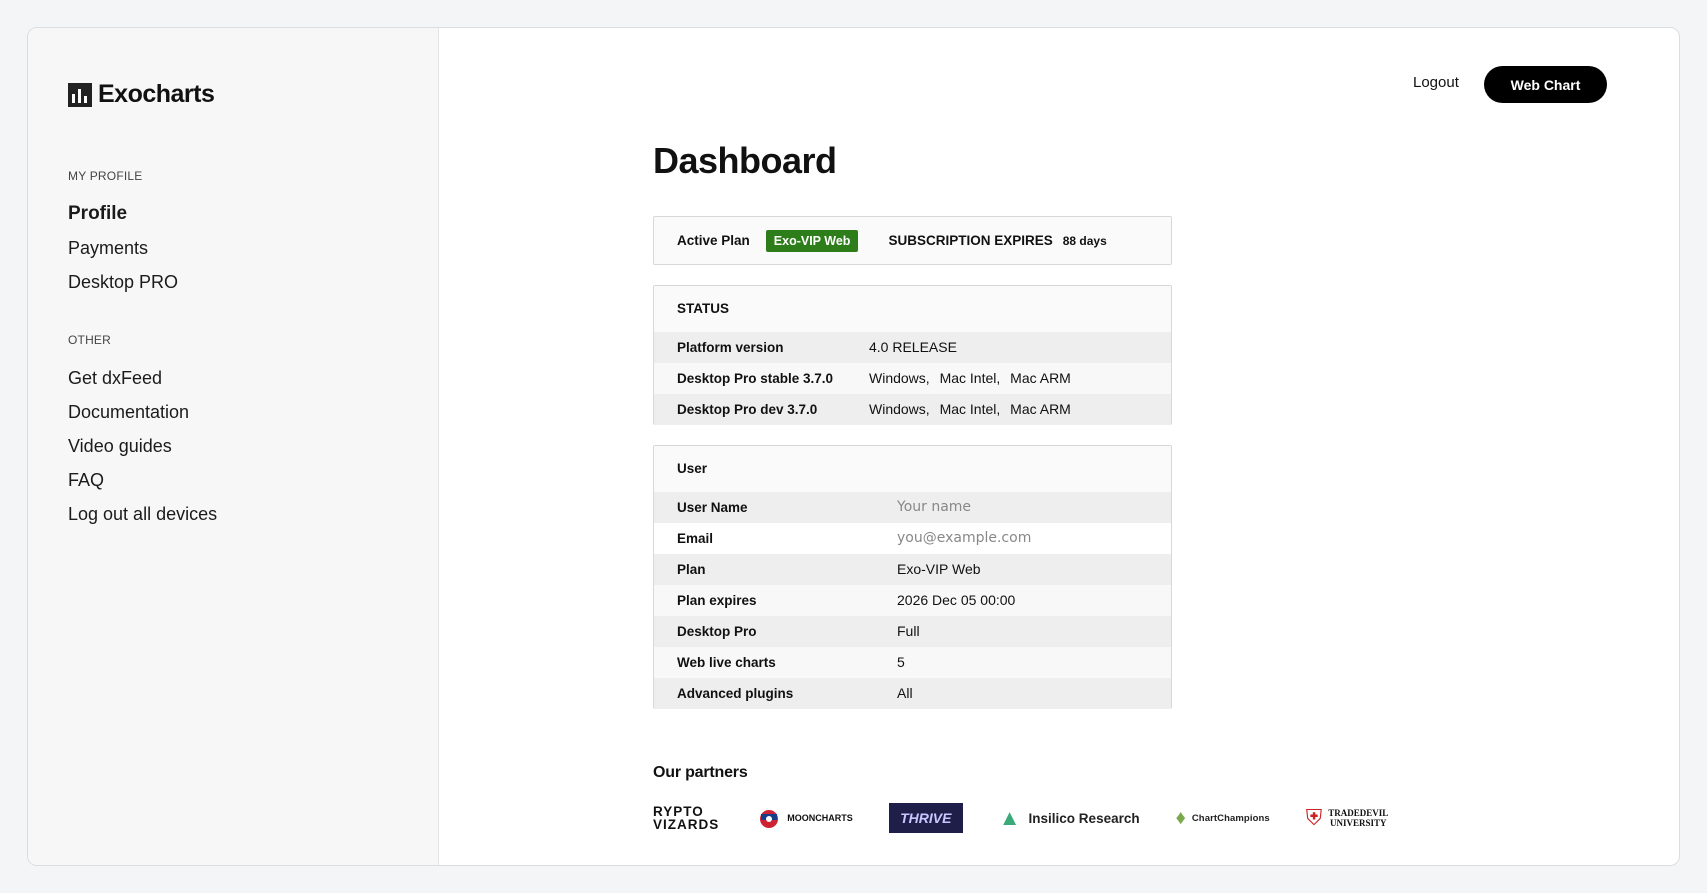 Image resolution: width=1707 pixels, height=893 pixels. Describe the element at coordinates (123, 214) in the screenshot. I see `sidebar-item-profile: Profile` at that location.